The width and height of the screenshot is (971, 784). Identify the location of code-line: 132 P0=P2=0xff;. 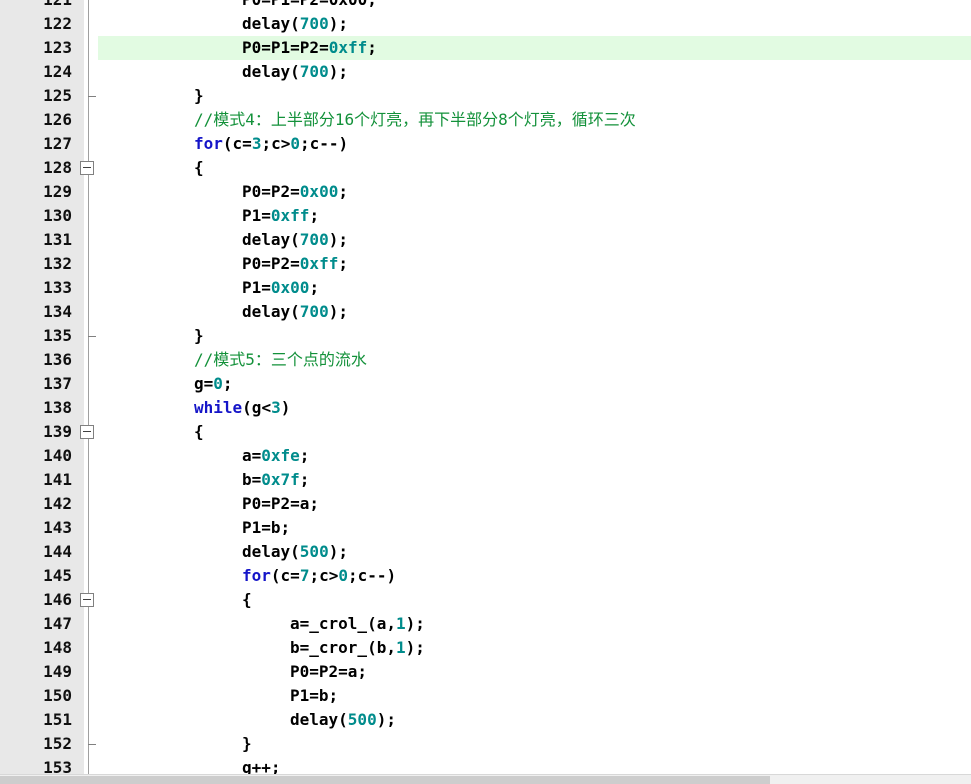
(485, 264).